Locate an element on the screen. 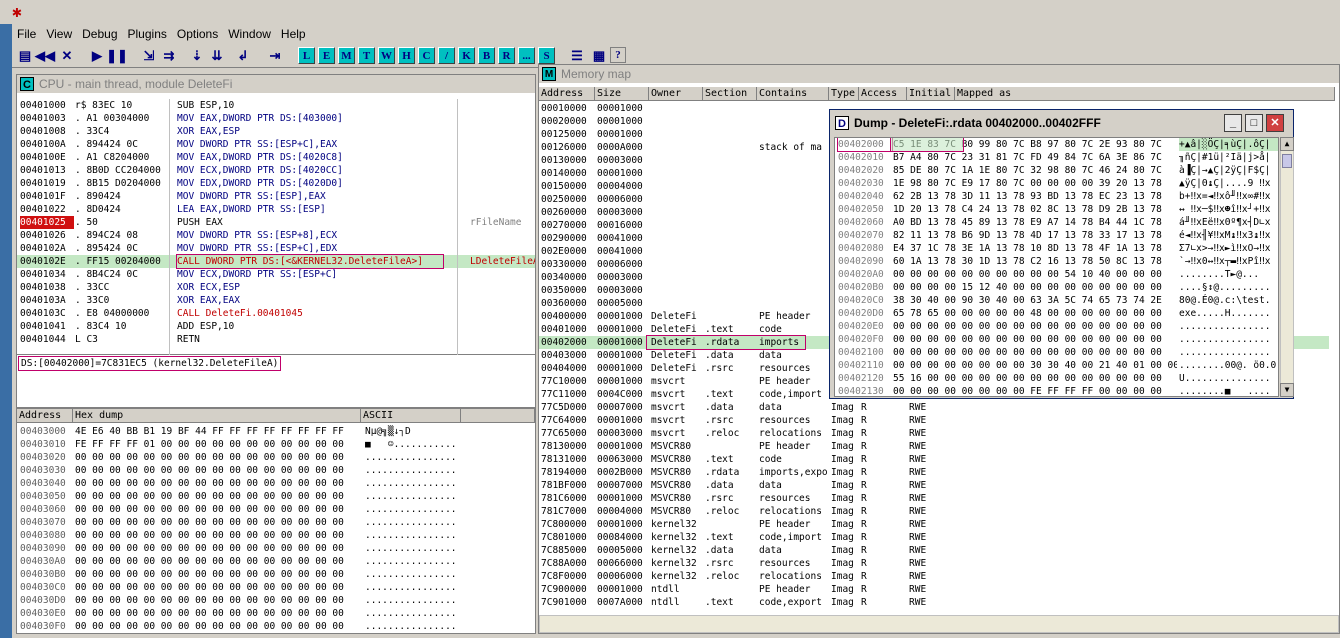 The width and height of the screenshot is (1340, 638). step-into-icon: ⇲ is located at coordinates (149, 56).